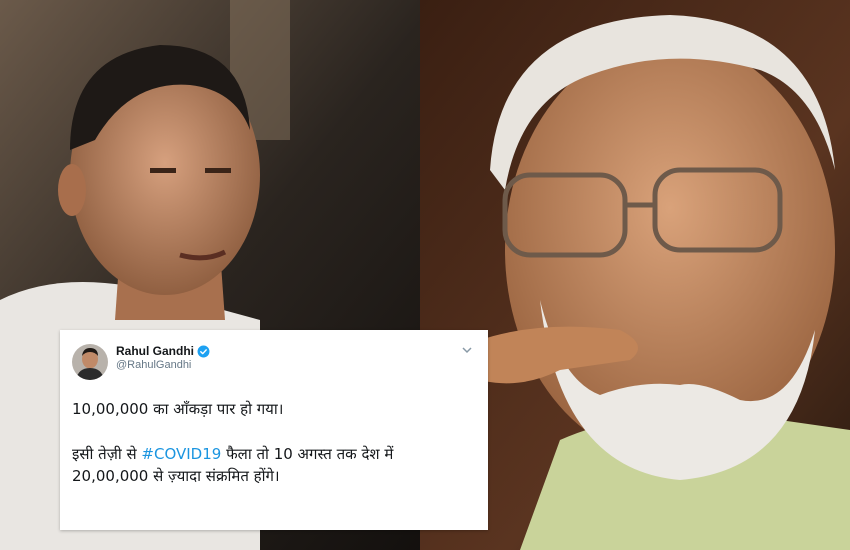  I want to click on avatar, so click(90, 362).